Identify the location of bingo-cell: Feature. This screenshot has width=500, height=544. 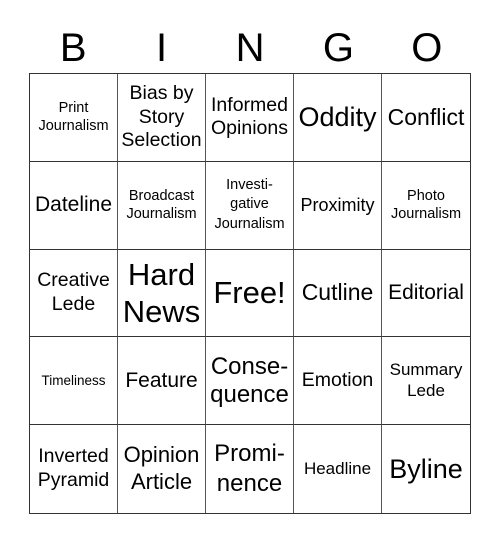
(162, 381).